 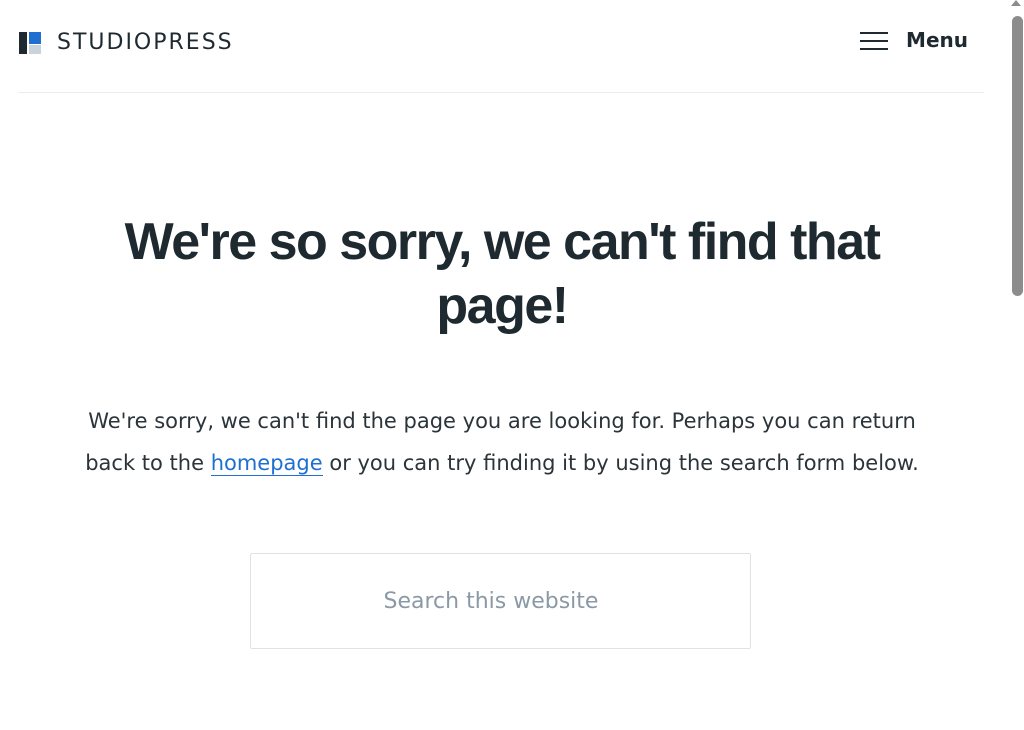 I want to click on page-title: We're so sorry, we can't find that page!, so click(x=502, y=274).